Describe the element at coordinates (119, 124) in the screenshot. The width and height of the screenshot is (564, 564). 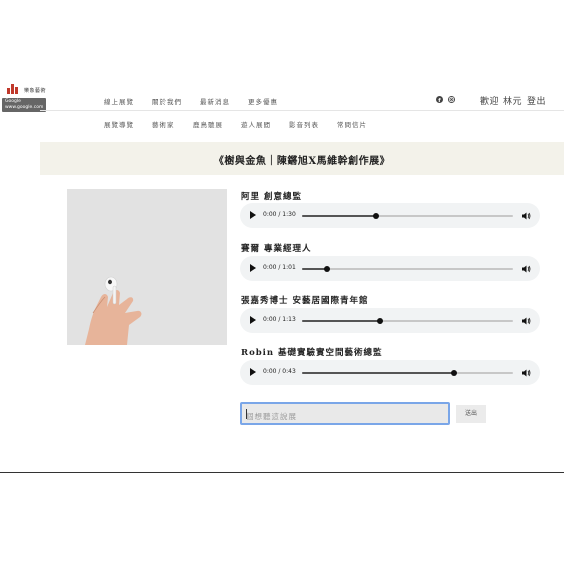
I see `nav-item-guide: 展覽導覽` at that location.